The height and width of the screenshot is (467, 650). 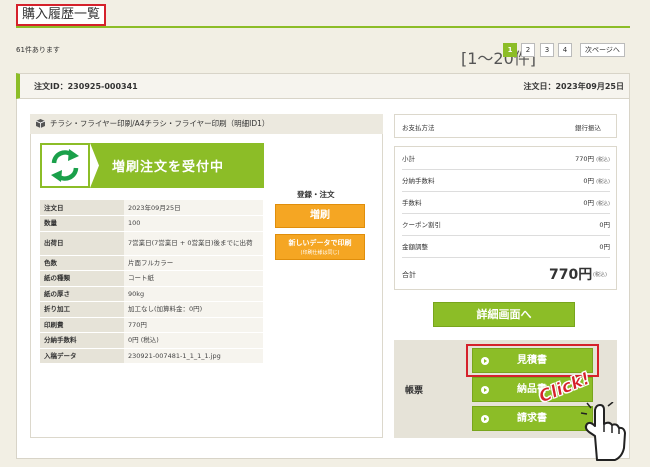 I want to click on spec-row: 注文日 2023年09月25日, so click(x=151, y=208).